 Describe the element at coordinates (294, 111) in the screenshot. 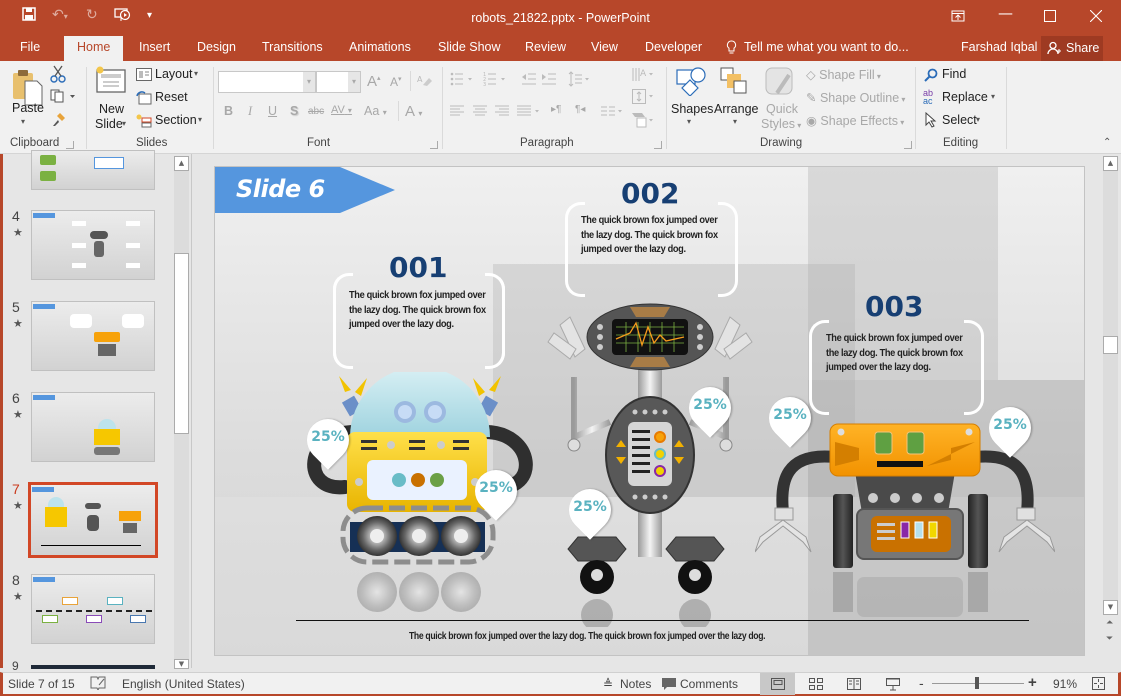

I see `shadow-button: S` at that location.